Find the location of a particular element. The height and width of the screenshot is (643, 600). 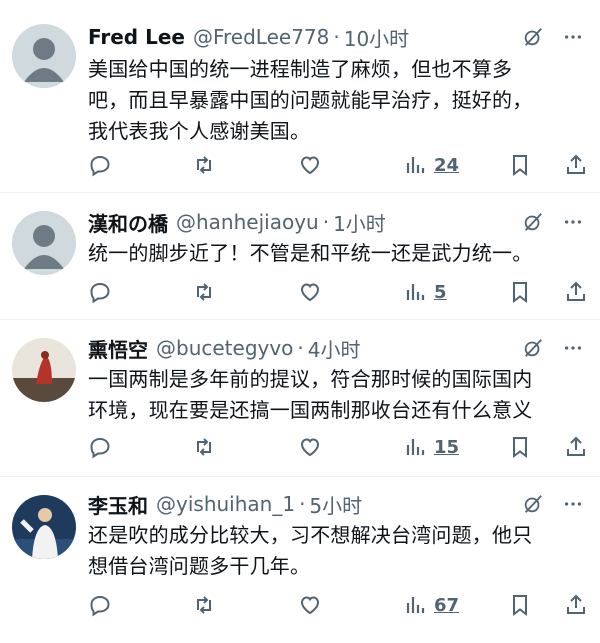

views-count: 15 is located at coordinates (447, 447).